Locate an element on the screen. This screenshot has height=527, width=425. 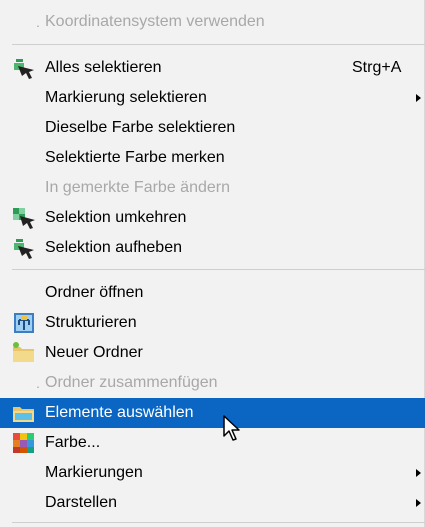
menu-item-alles-selektieren: Alles selektieren Strg+A is located at coordinates (212, 68).